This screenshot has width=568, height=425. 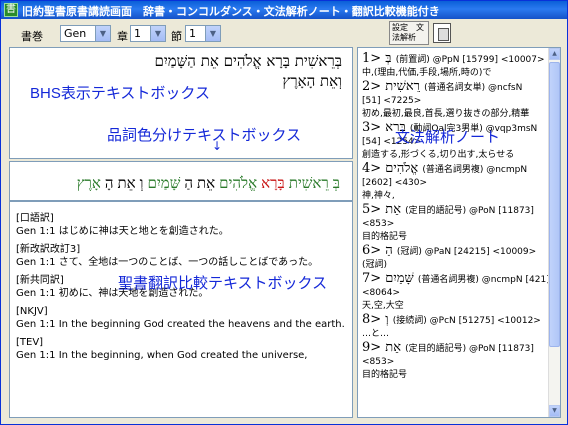 I want to click on translation-text: Gen 1:1 さて、全地は一つのことば、一つの話しことばであった。, so click(x=167, y=262).